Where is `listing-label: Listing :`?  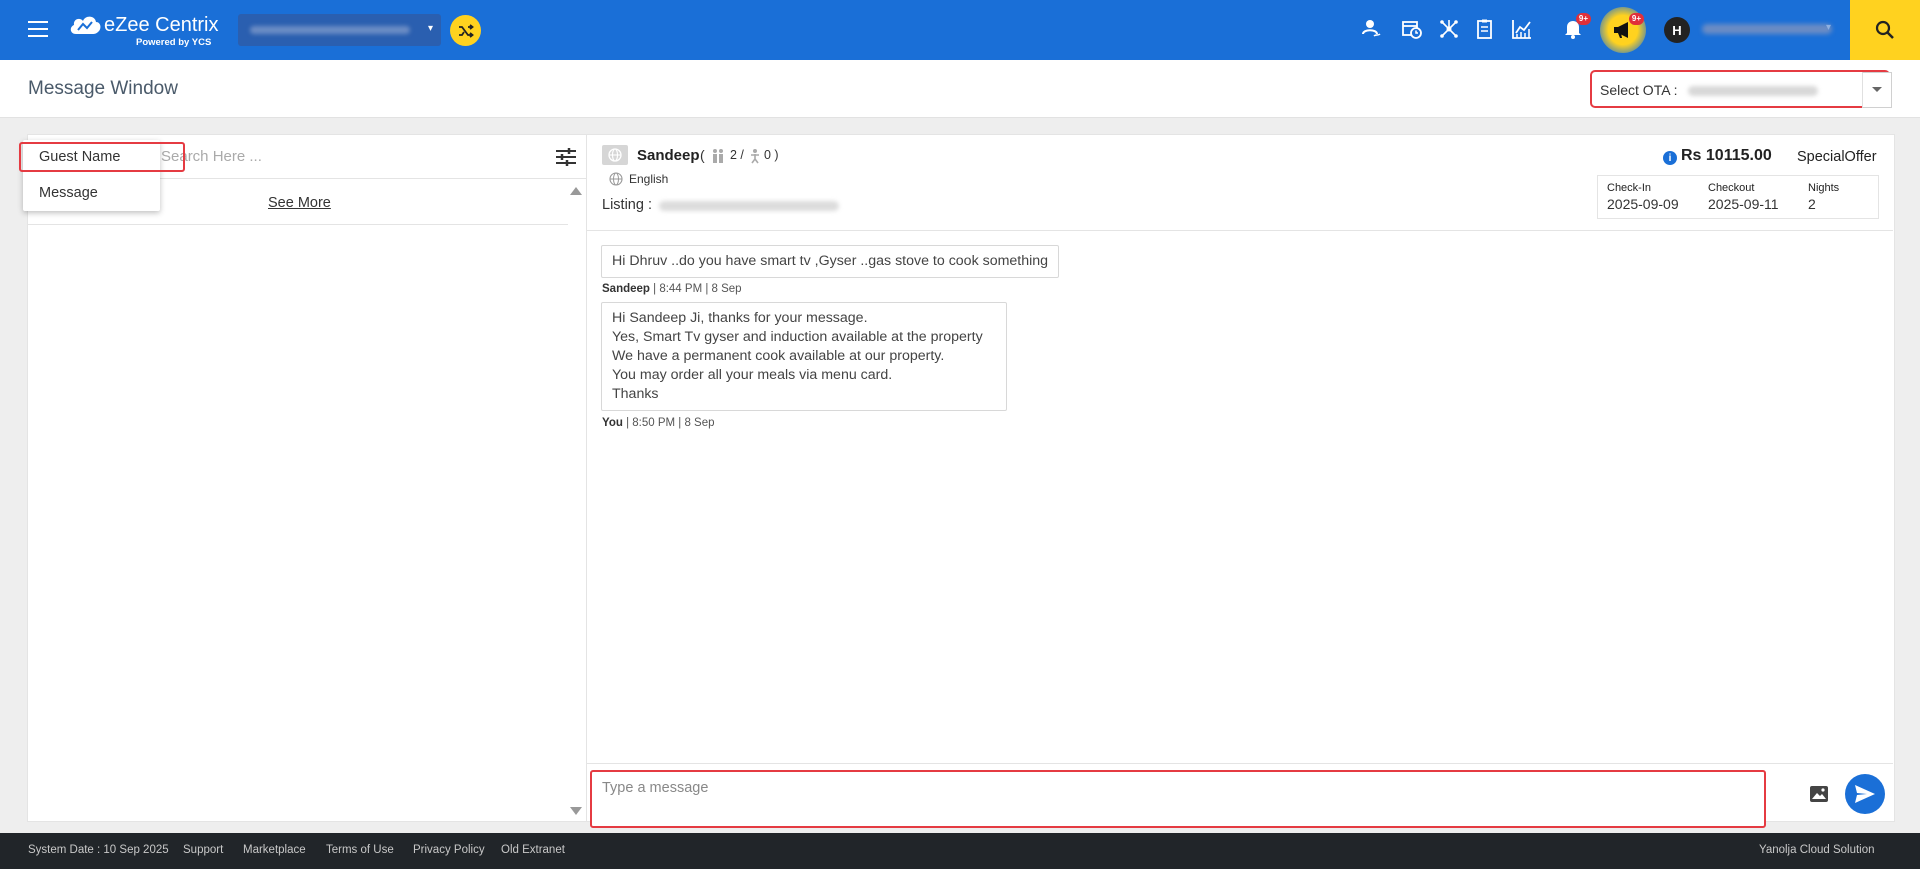
listing-label: Listing : is located at coordinates (627, 205).